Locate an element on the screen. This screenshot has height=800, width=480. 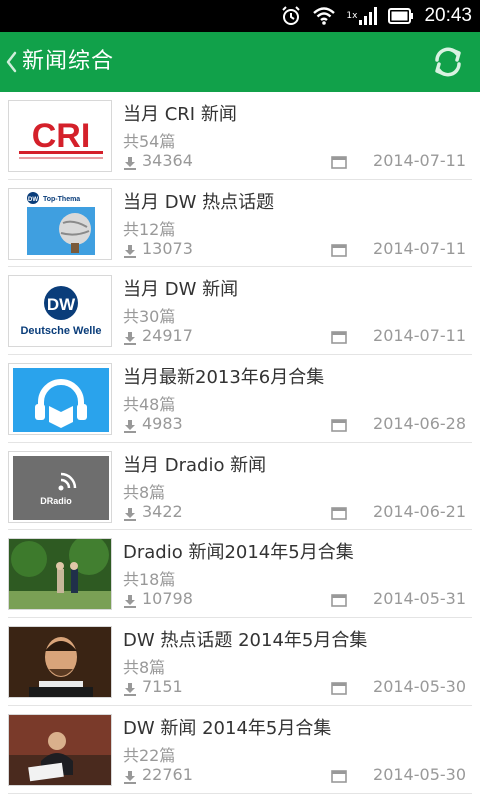
battery-icon is located at coordinates (401, 16).